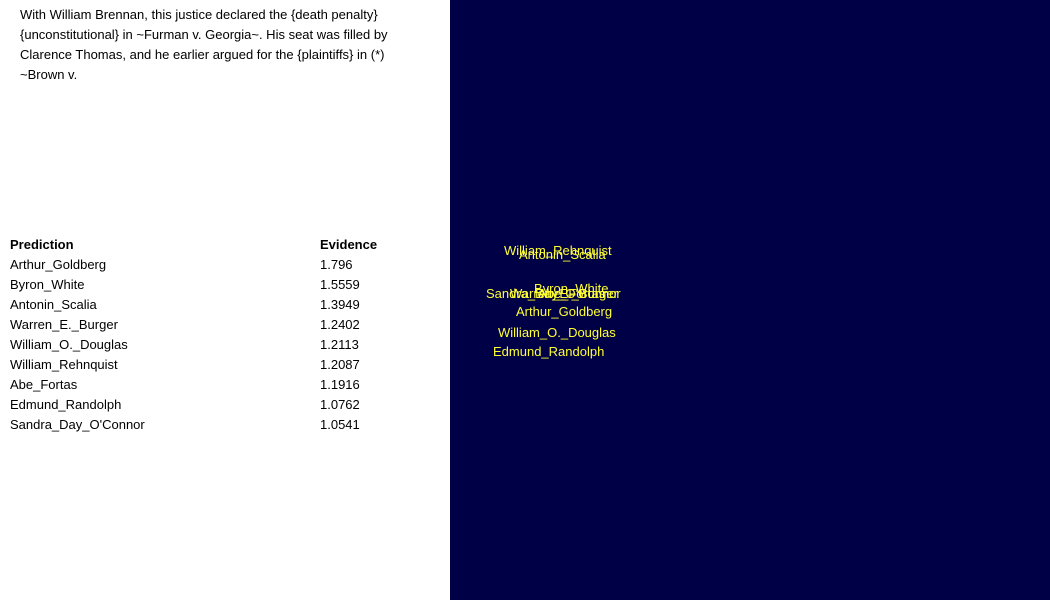  What do you see at coordinates (220, 285) in the screenshot?
I see `table-row: Byron_White 1.5559` at bounding box center [220, 285].